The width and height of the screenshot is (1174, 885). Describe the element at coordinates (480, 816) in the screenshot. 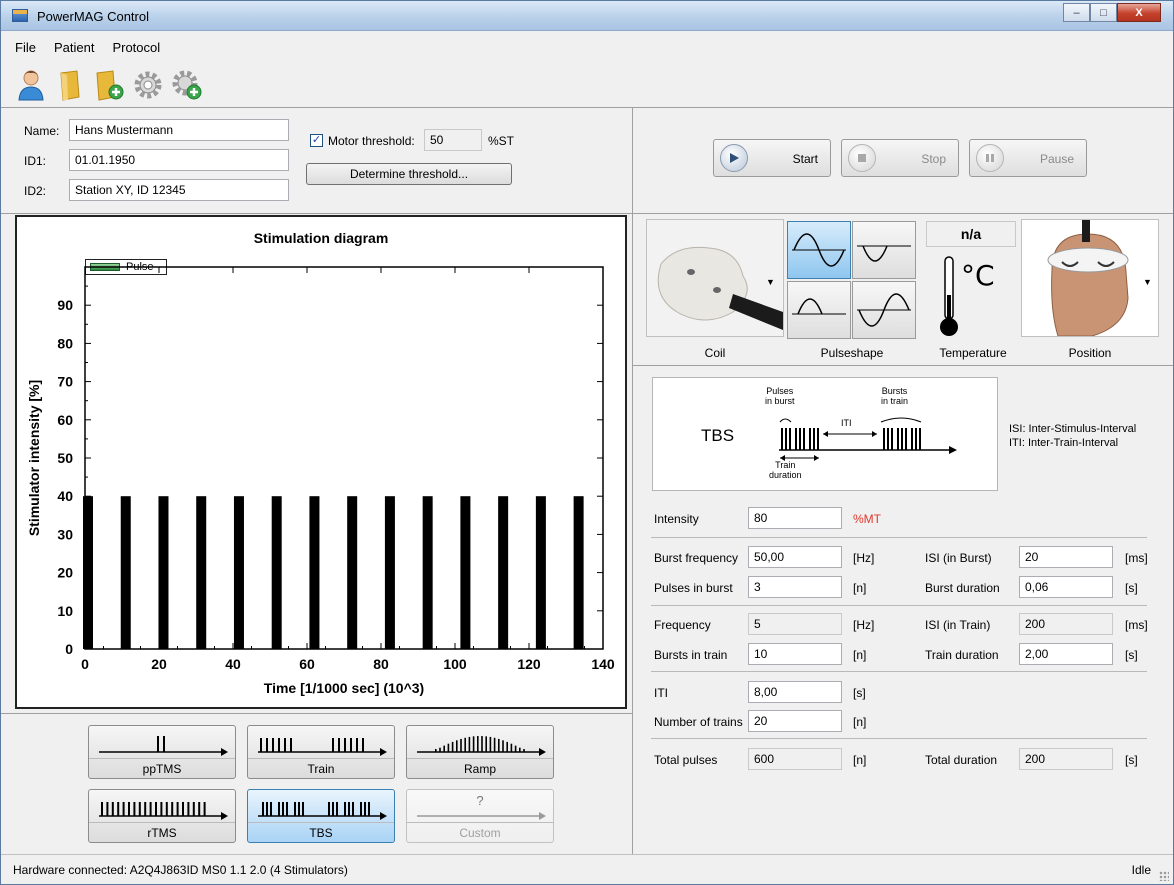

I see `mode-custom-button: ? Custom` at that location.